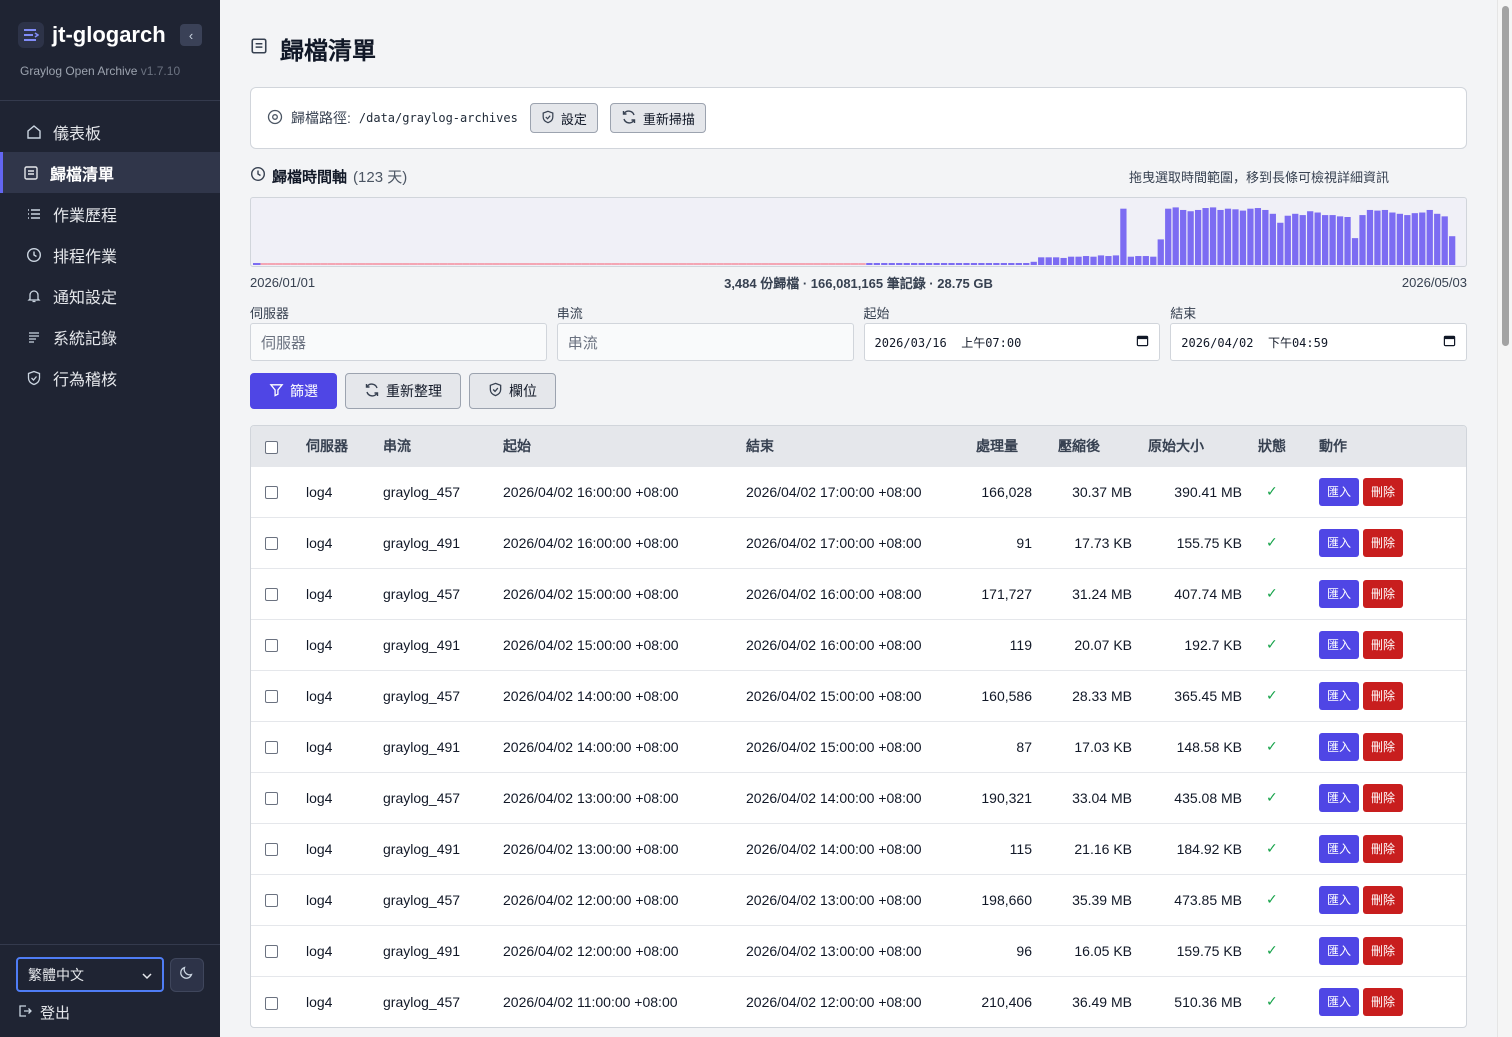 The image size is (1512, 1037). I want to click on stream-filter-input: 串流, so click(705, 342).